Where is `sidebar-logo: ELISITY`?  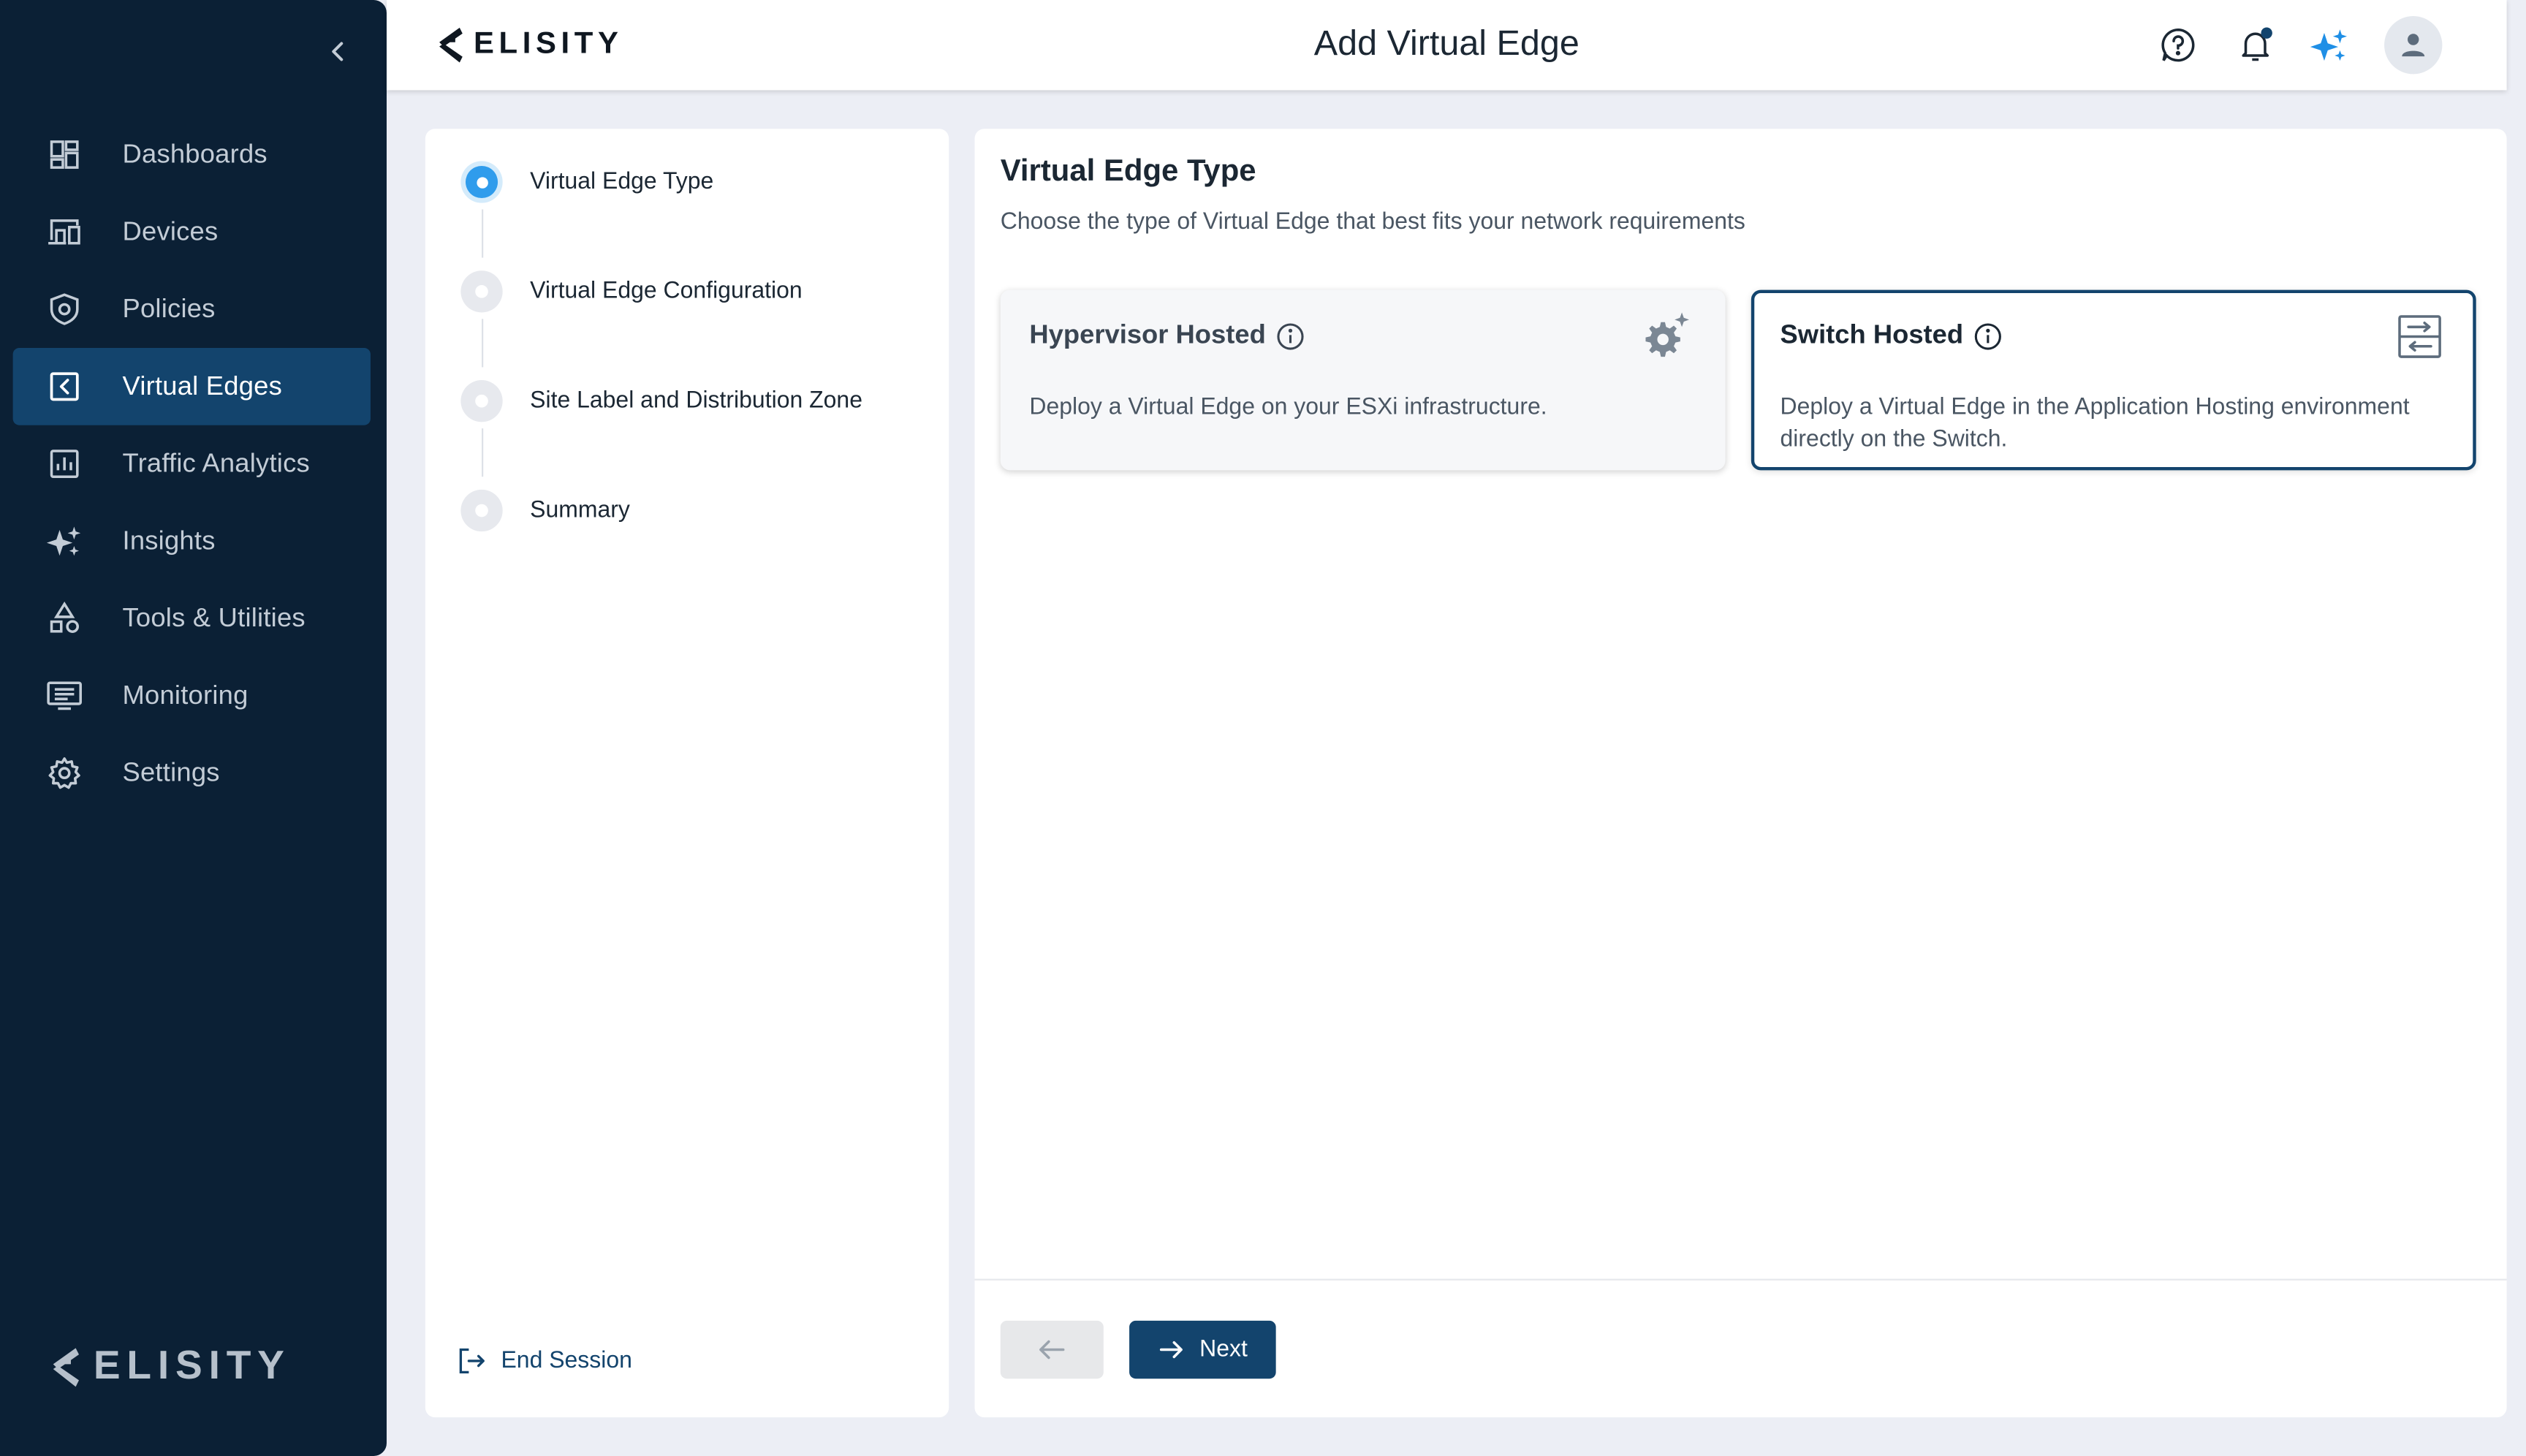 sidebar-logo: ELISITY is located at coordinates (169, 1366).